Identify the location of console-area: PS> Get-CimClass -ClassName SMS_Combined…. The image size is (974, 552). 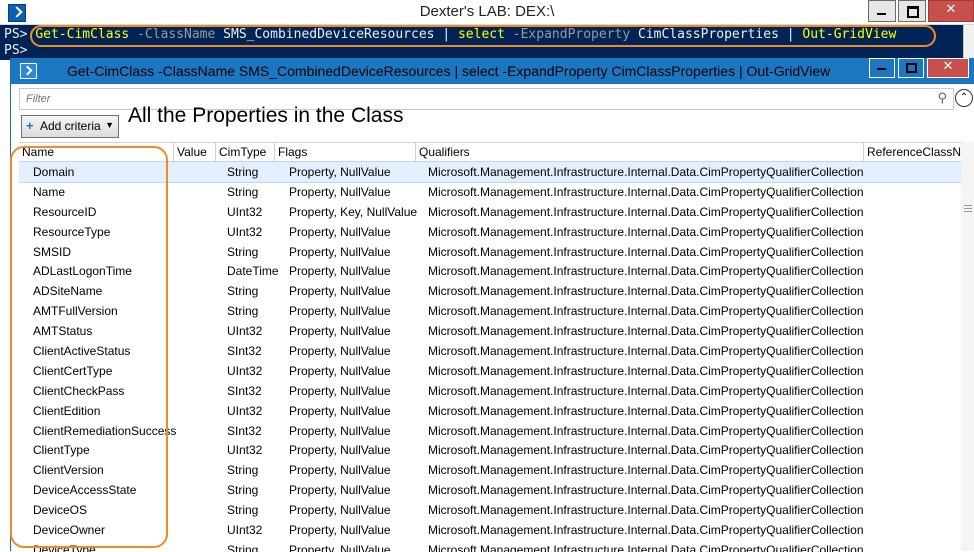
(487, 42).